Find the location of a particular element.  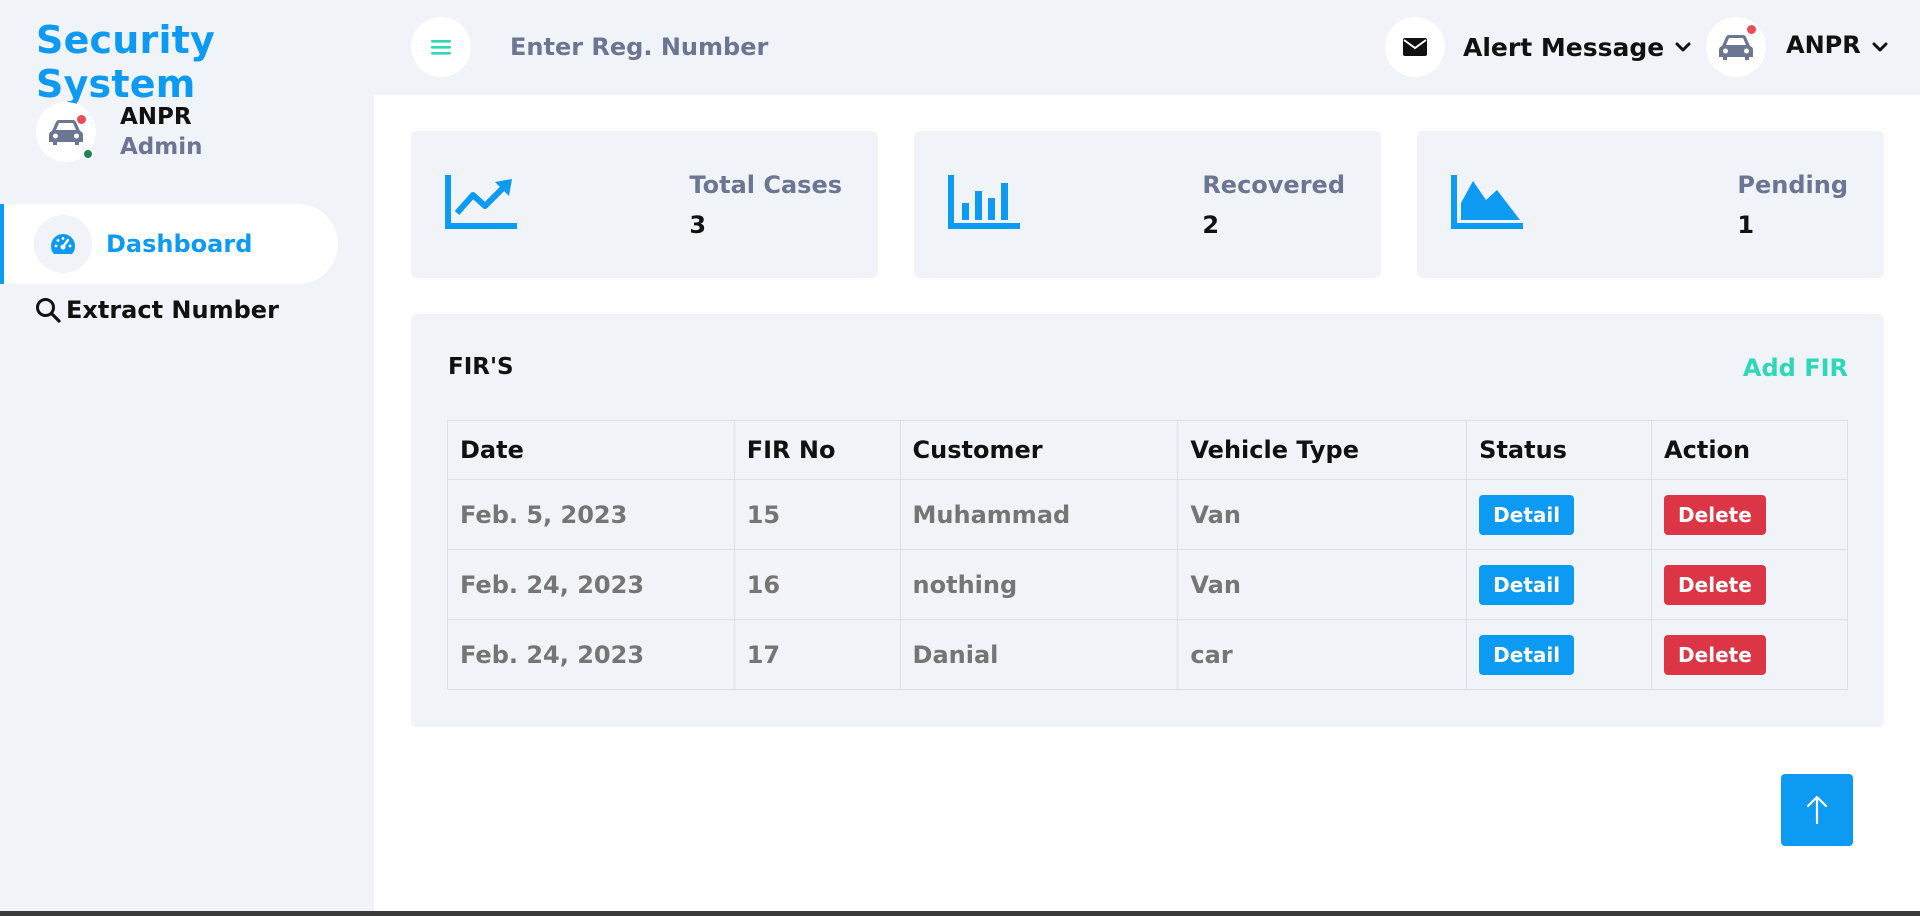

cell-fir-no: 15 is located at coordinates (817, 514).